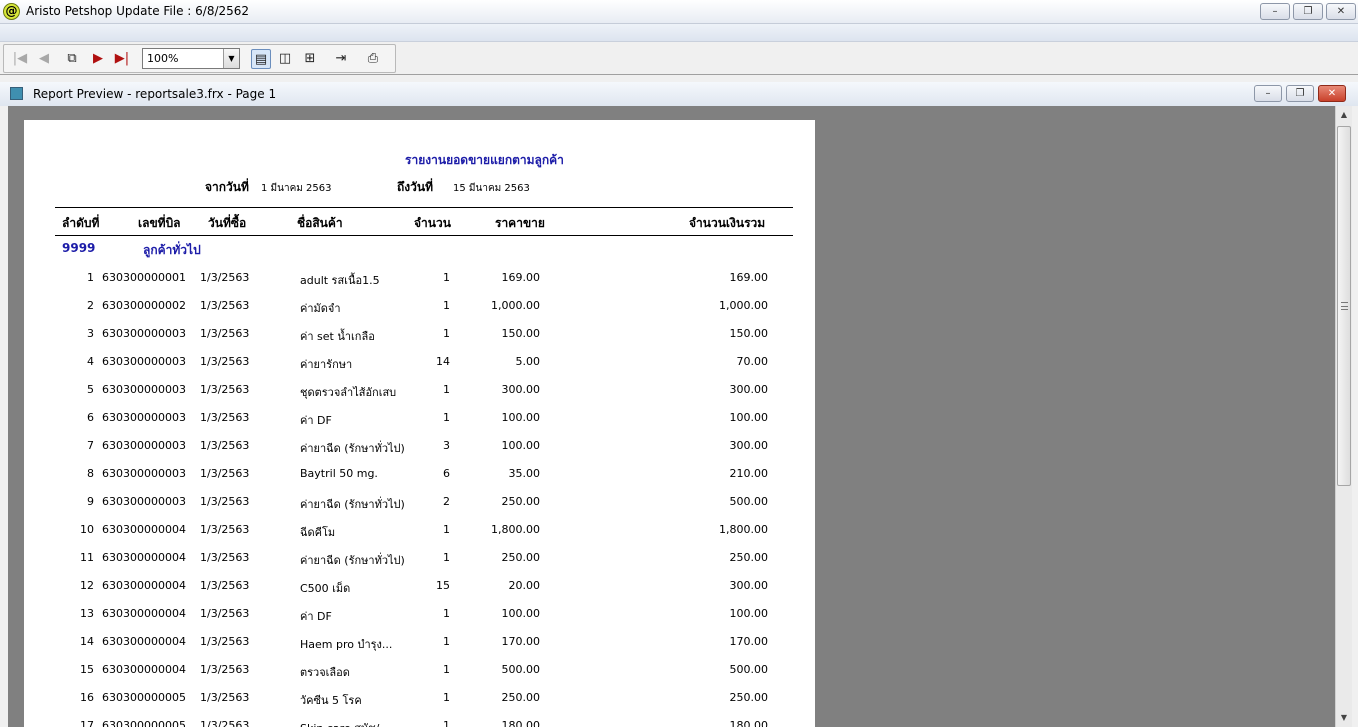  What do you see at coordinates (520, 223) in the screenshot?
I see `col-header-price: ราคาขาย` at bounding box center [520, 223].